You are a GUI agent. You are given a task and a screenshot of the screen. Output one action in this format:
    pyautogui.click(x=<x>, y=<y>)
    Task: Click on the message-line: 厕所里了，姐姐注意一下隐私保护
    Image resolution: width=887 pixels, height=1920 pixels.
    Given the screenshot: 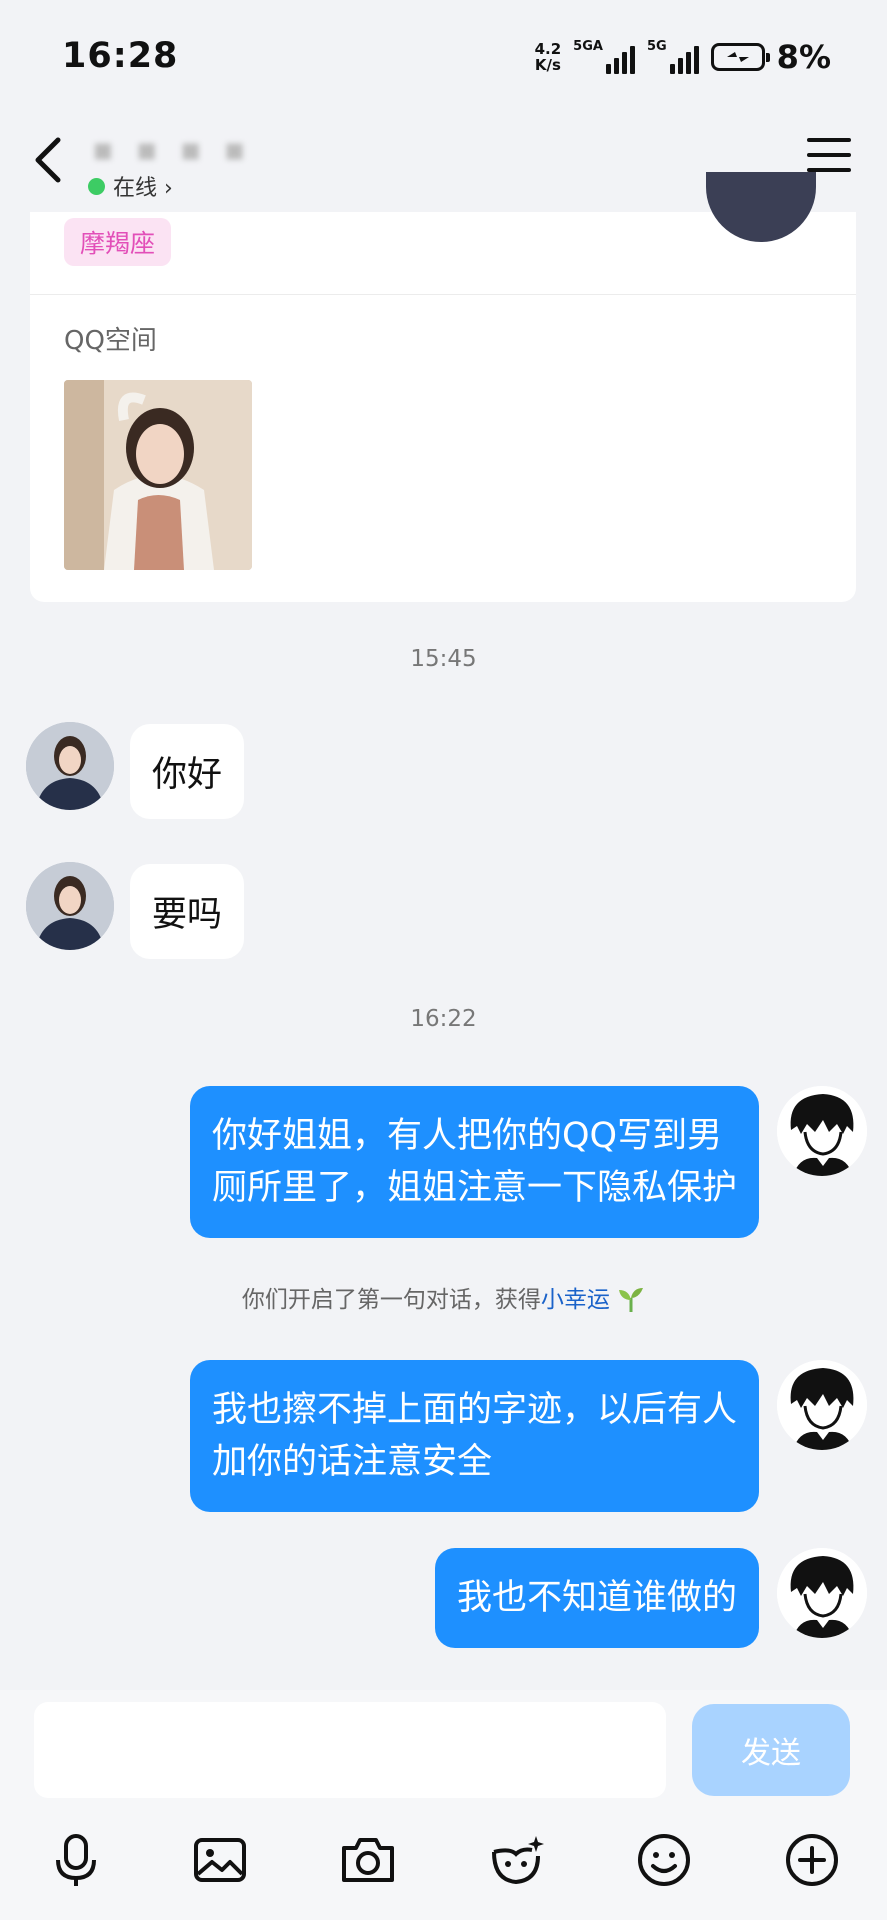 What is the action you would take?
    pyautogui.click(x=474, y=1188)
    